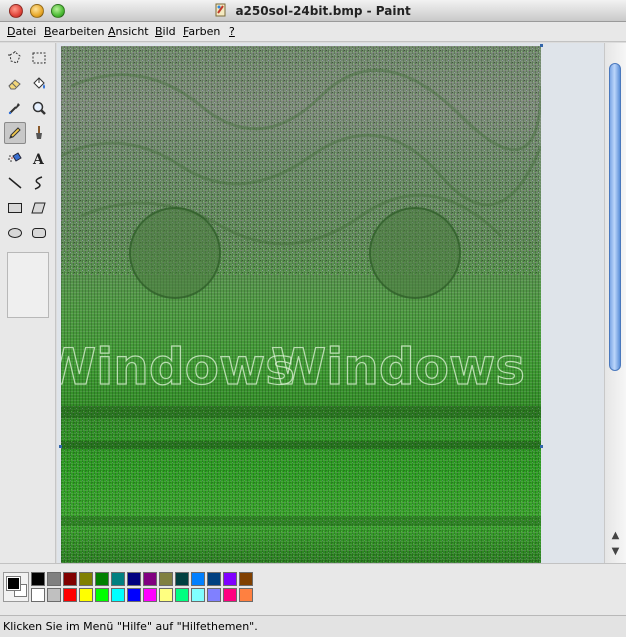  I want to click on magnifier-icon, so click(39, 108).